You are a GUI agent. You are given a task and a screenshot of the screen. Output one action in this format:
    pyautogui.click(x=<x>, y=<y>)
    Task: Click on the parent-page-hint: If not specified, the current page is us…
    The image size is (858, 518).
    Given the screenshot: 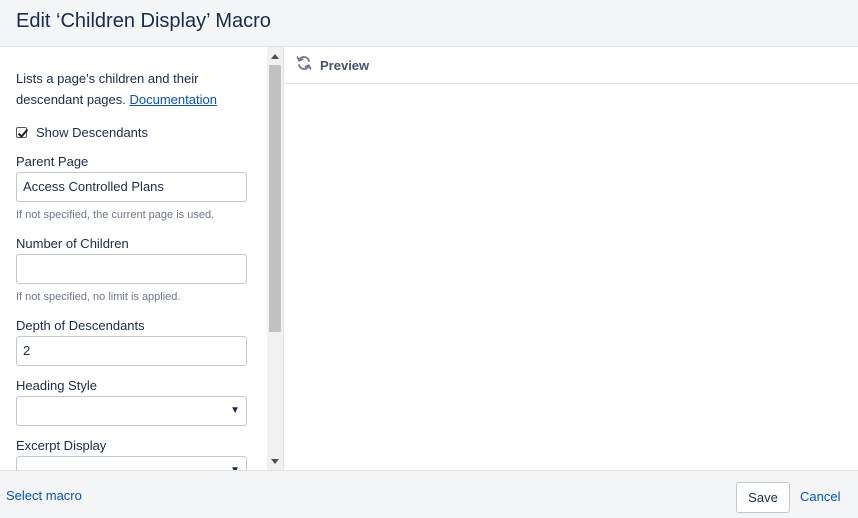 What is the action you would take?
    pyautogui.click(x=115, y=215)
    